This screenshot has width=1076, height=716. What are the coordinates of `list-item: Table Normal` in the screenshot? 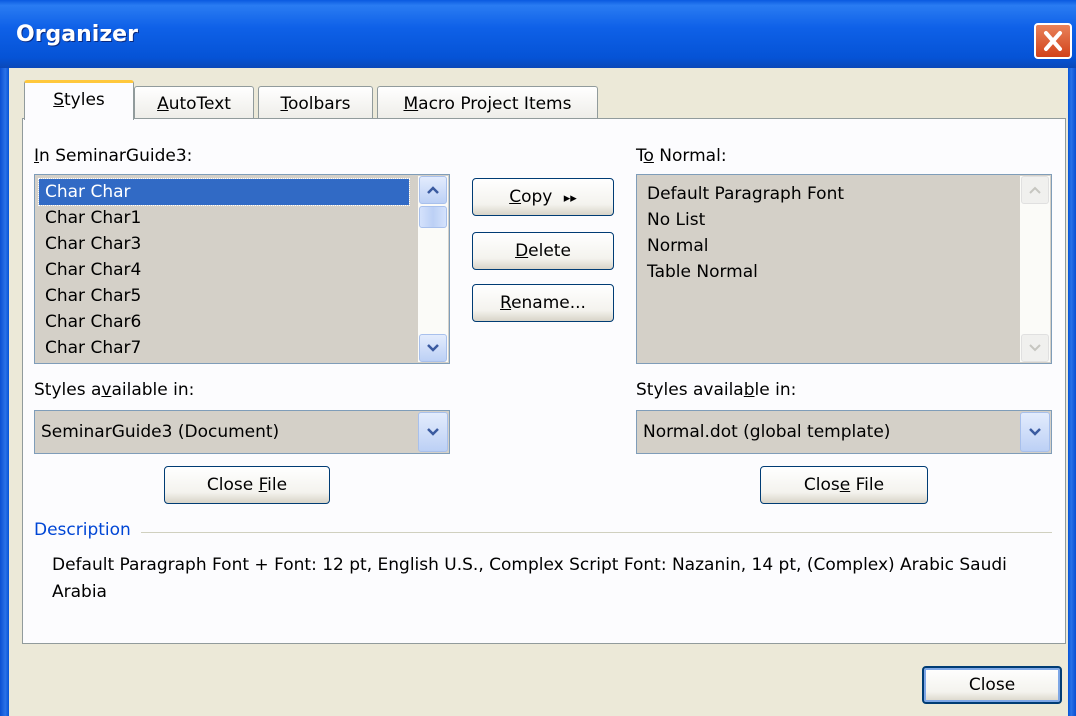 It's located at (702, 272).